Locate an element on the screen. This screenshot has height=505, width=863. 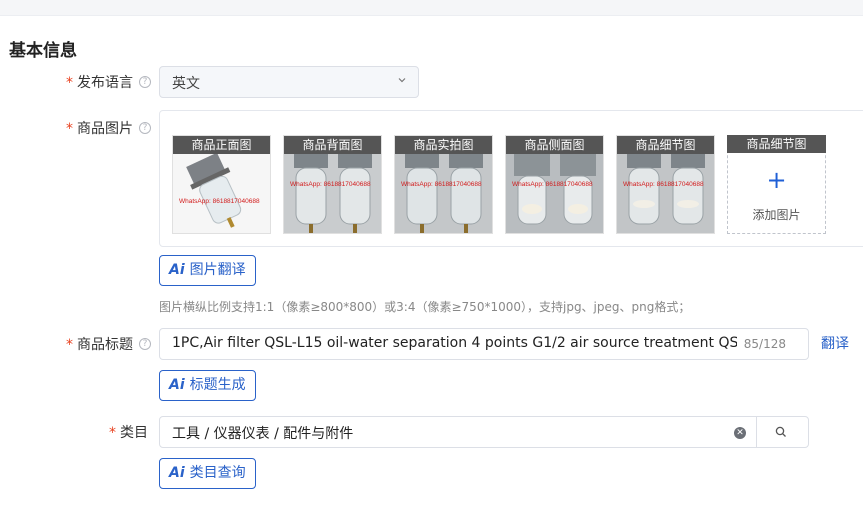
top-bar is located at coordinates (431, 8).